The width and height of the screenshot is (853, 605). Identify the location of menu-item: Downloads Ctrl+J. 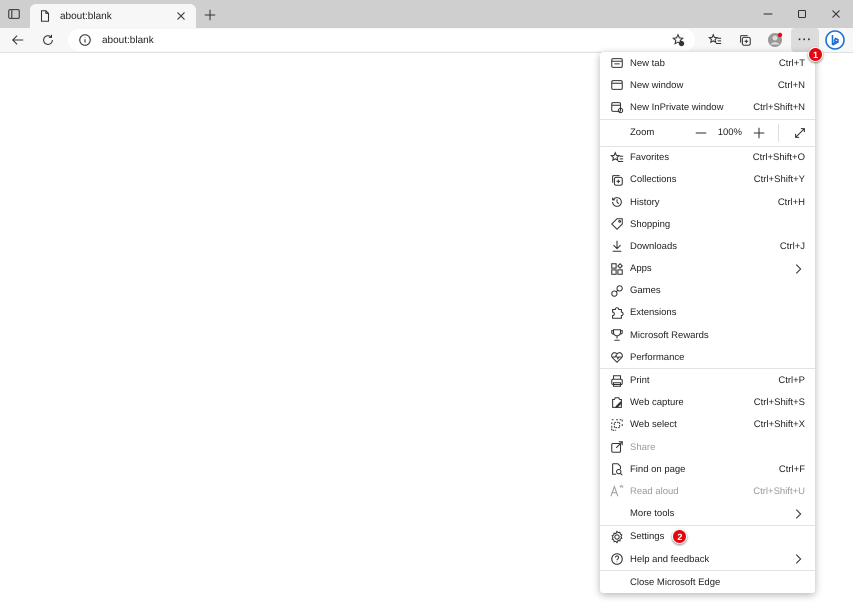
(707, 246).